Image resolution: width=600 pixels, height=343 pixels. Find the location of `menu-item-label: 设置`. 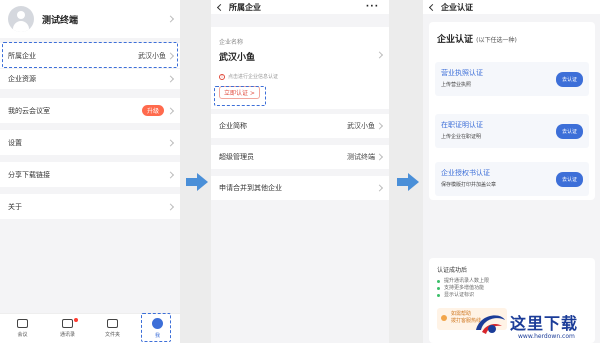

menu-item-label: 设置 is located at coordinates (15, 142).